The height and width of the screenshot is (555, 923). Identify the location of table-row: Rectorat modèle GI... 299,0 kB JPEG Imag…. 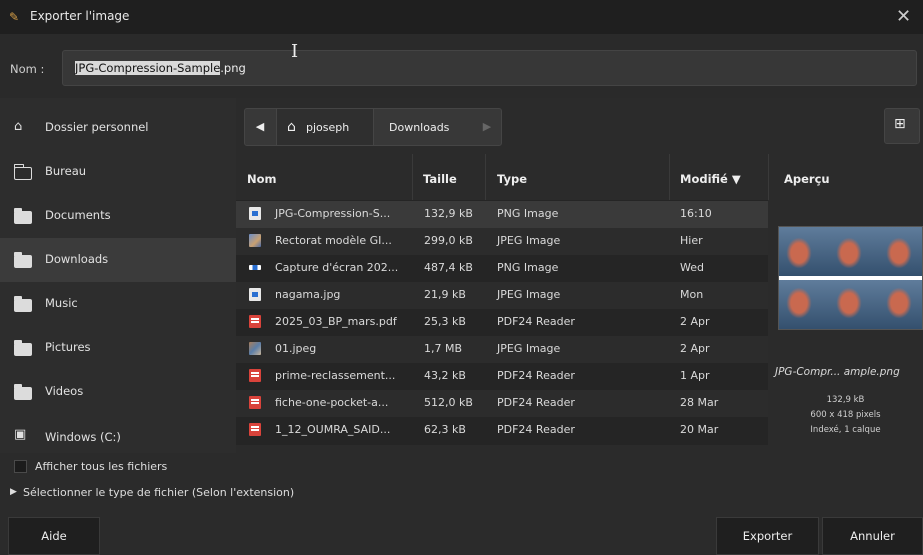
(502, 241).